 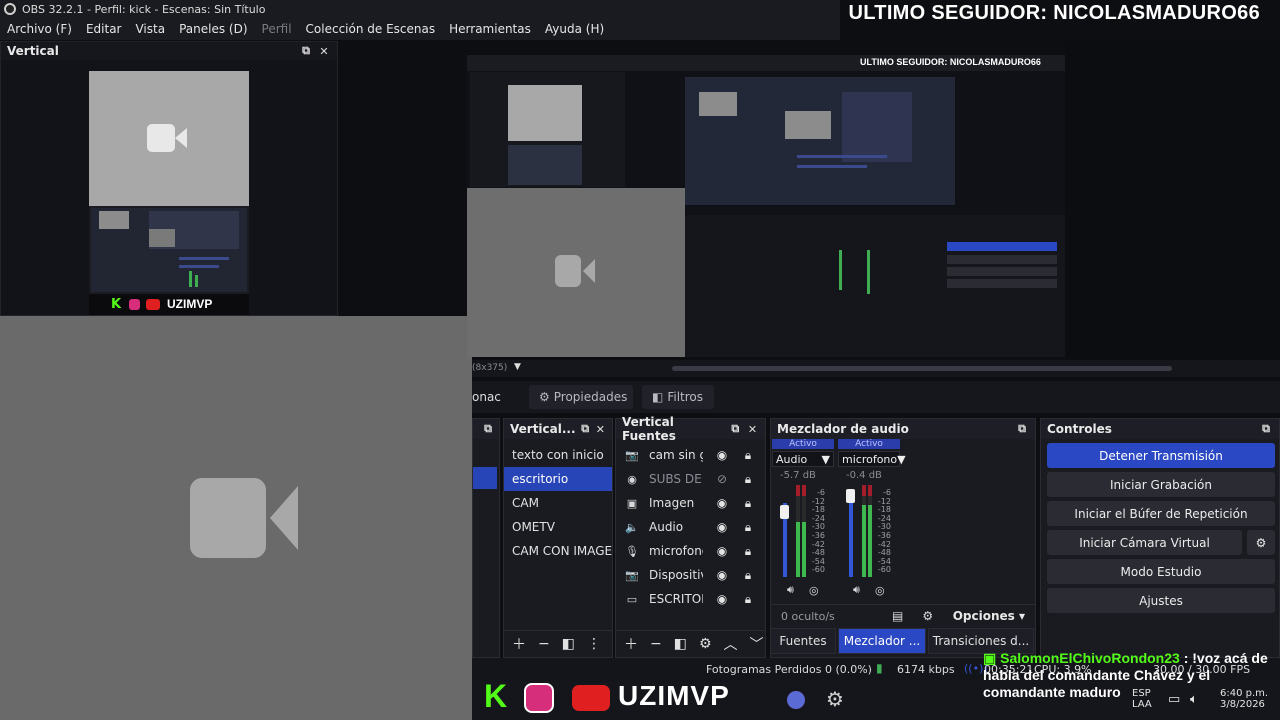 What do you see at coordinates (558, 527) in the screenshot?
I see `scene-item: OMETV` at bounding box center [558, 527].